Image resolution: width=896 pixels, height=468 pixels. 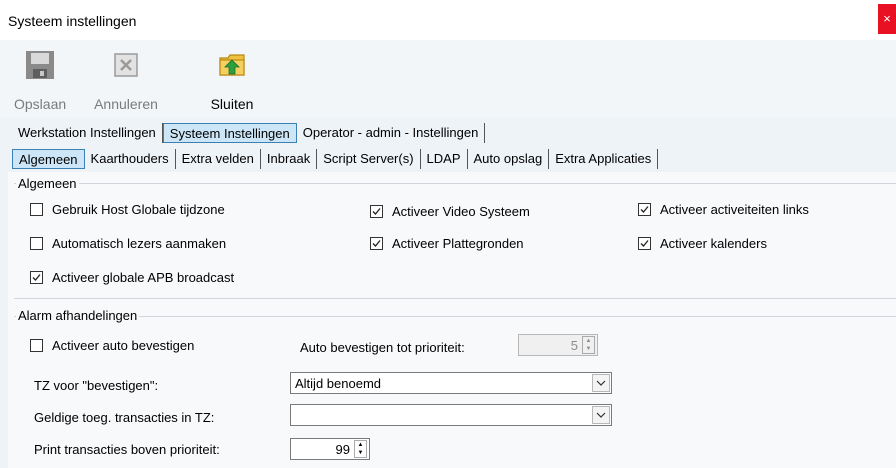 What do you see at coordinates (734, 209) in the screenshot?
I see `checkbox-label: Activeer activeiteiten links` at bounding box center [734, 209].